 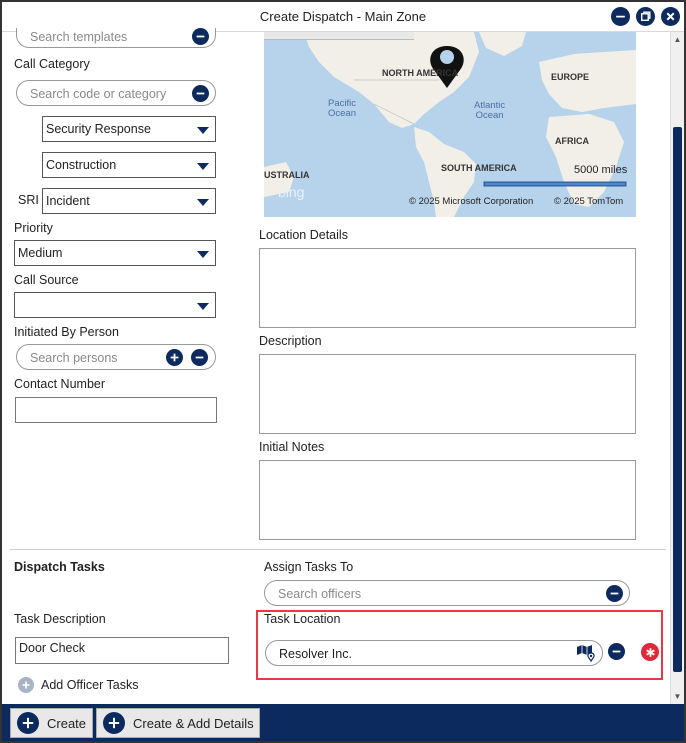 I want to click on task-description-label: Task Description, so click(x=60, y=619).